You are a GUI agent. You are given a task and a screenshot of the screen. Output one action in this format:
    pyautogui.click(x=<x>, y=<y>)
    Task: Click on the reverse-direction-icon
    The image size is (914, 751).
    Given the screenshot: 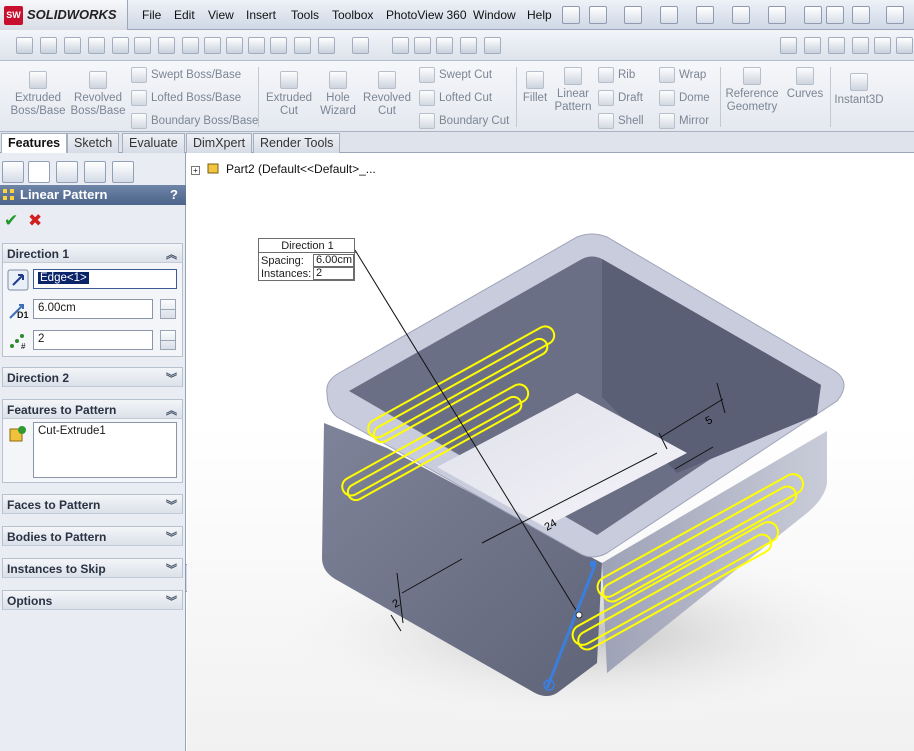 What is the action you would take?
    pyautogui.click(x=18, y=280)
    